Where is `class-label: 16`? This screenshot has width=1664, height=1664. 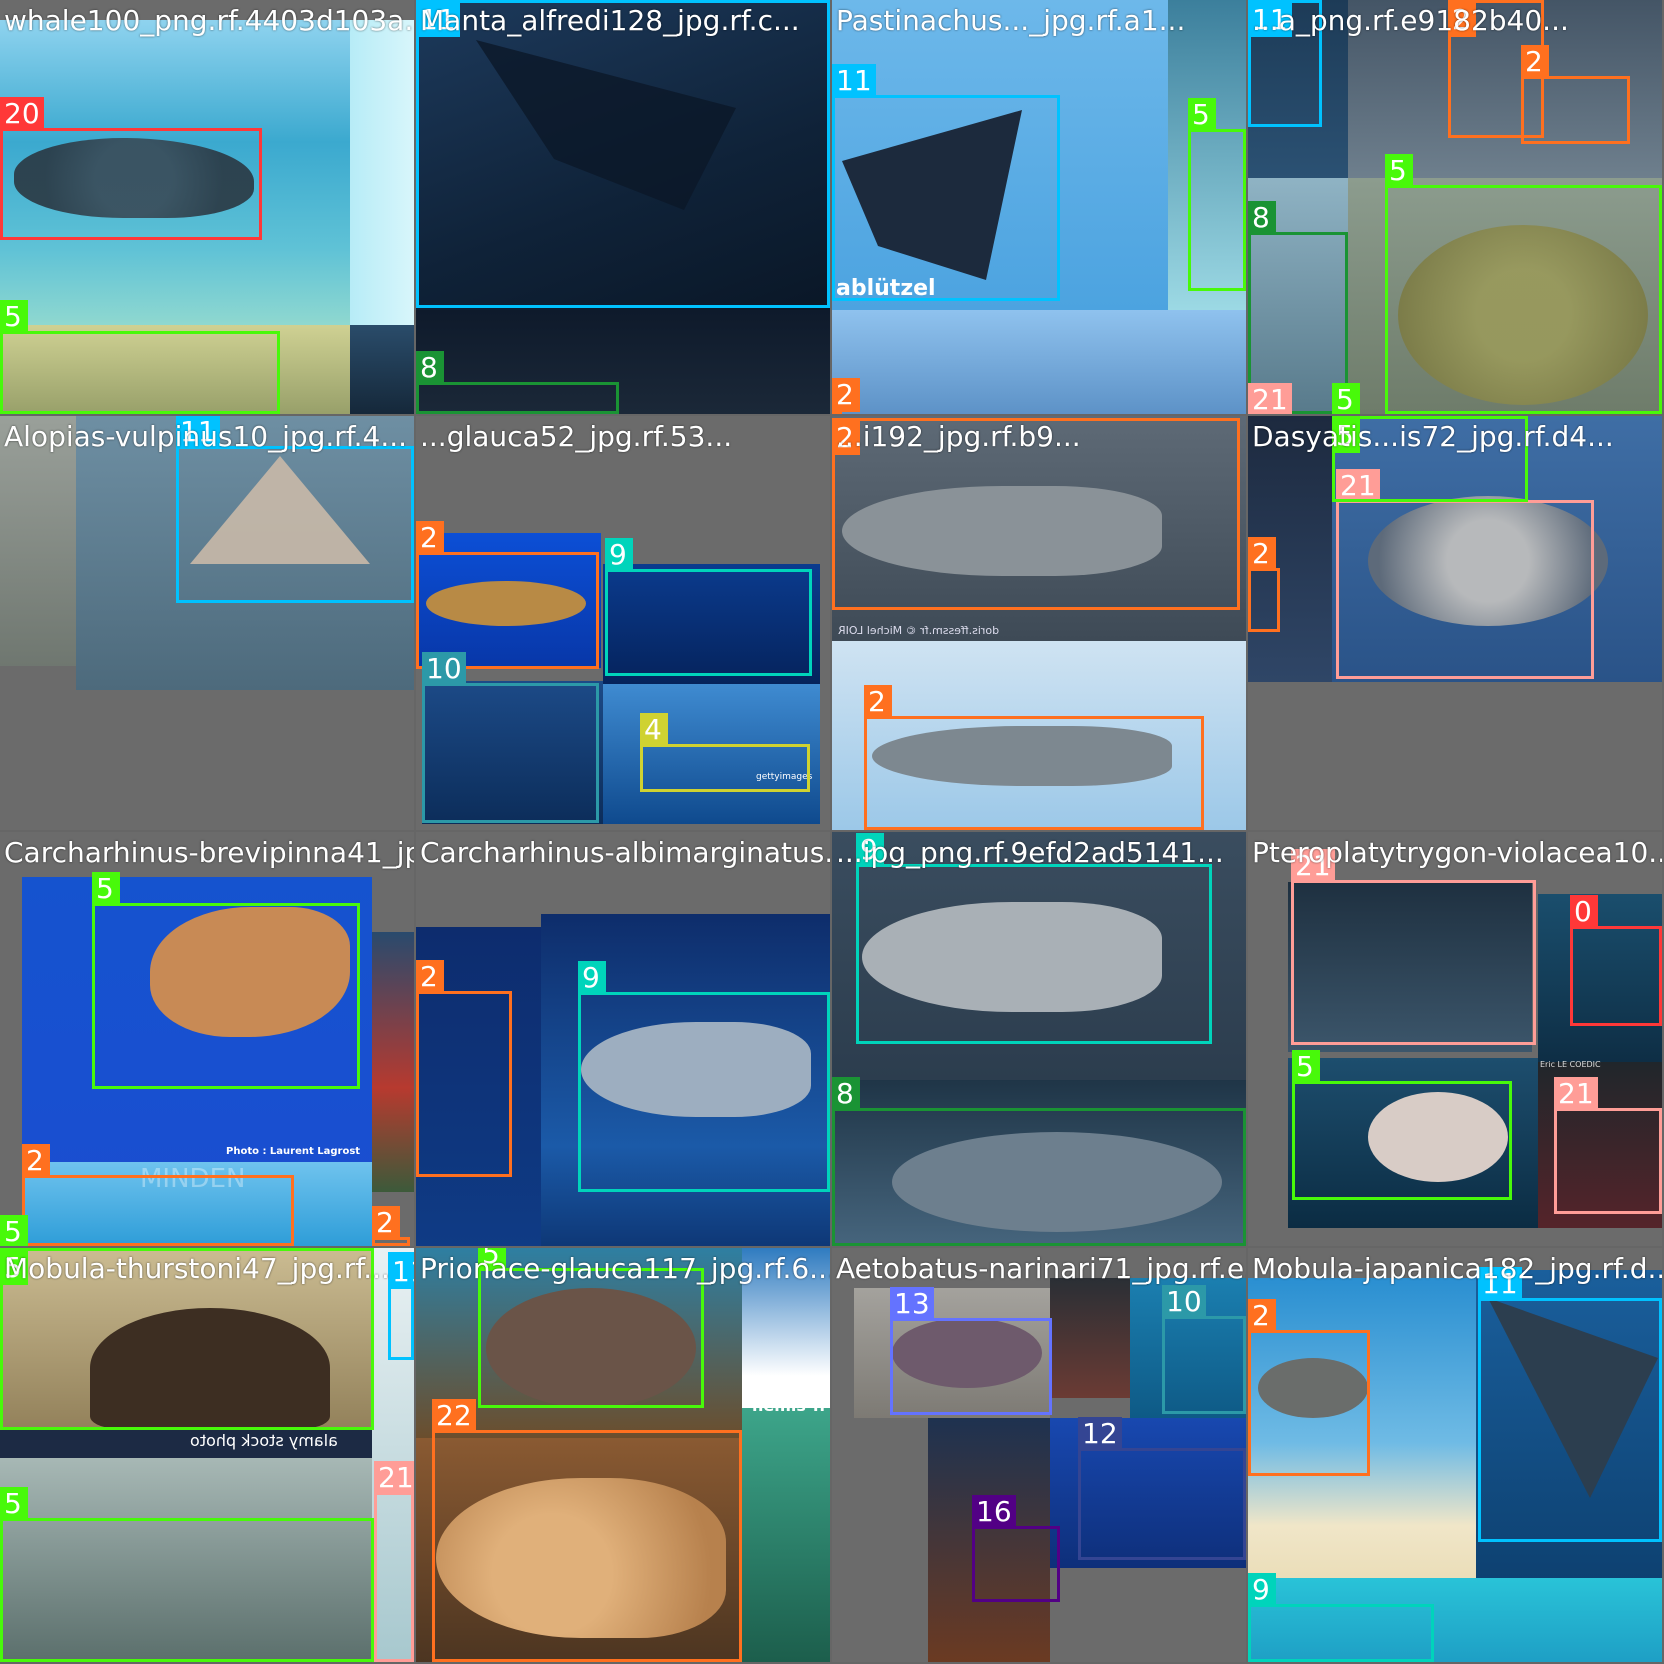 class-label: 16 is located at coordinates (994, 1512).